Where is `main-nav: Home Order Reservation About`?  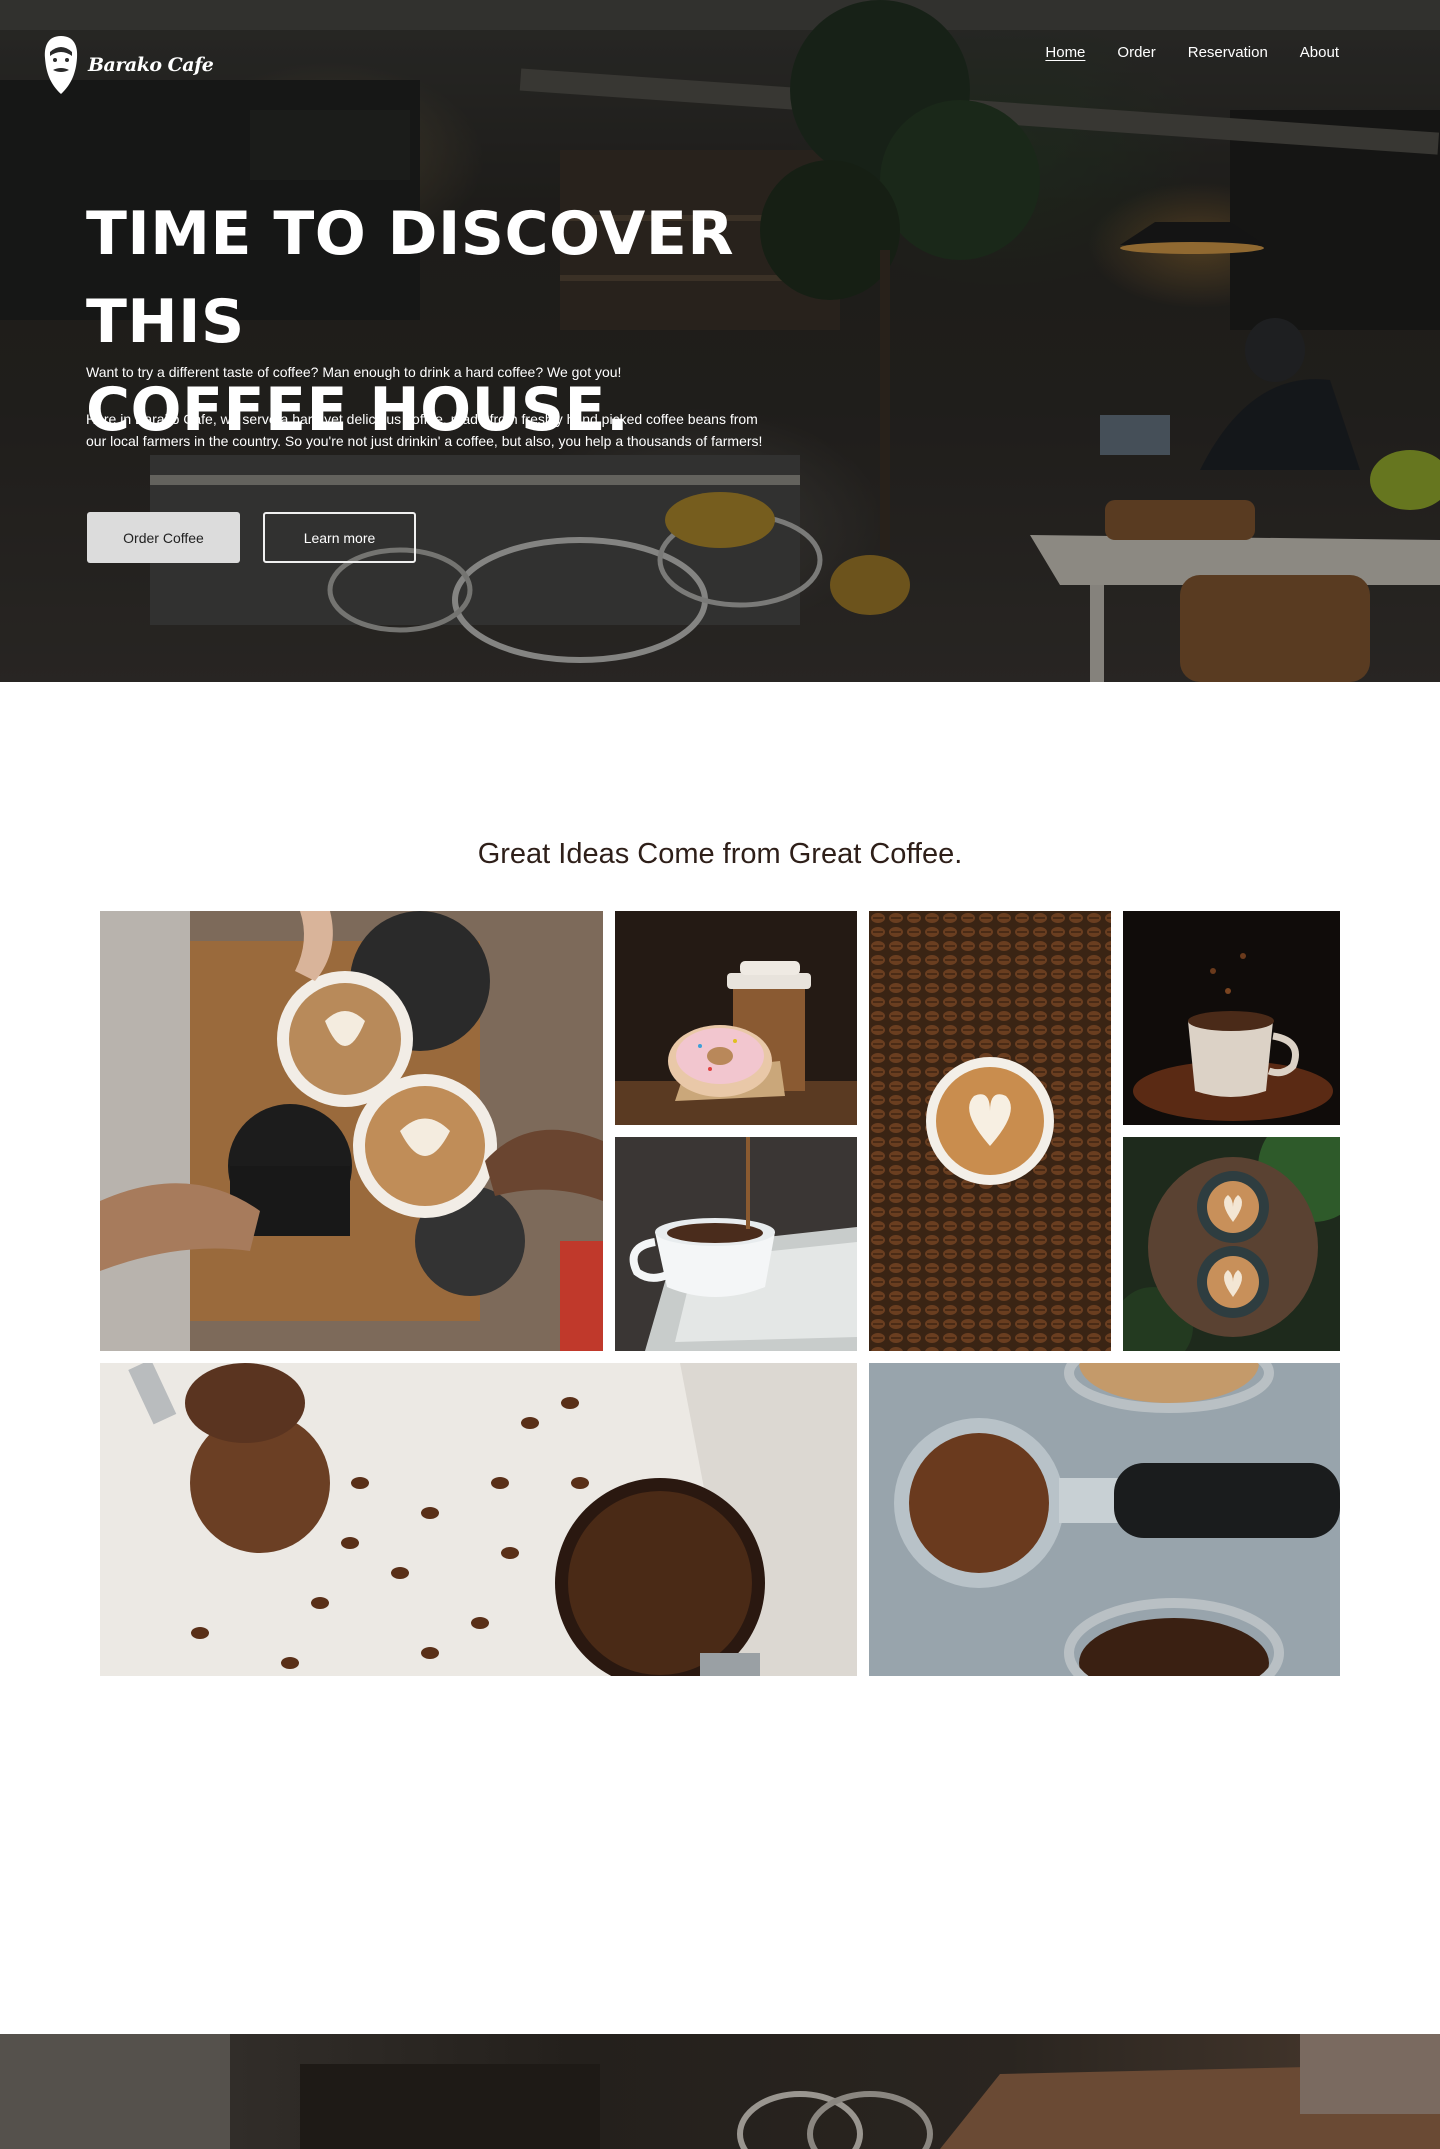 main-nav: Home Order Reservation About is located at coordinates (1192, 52).